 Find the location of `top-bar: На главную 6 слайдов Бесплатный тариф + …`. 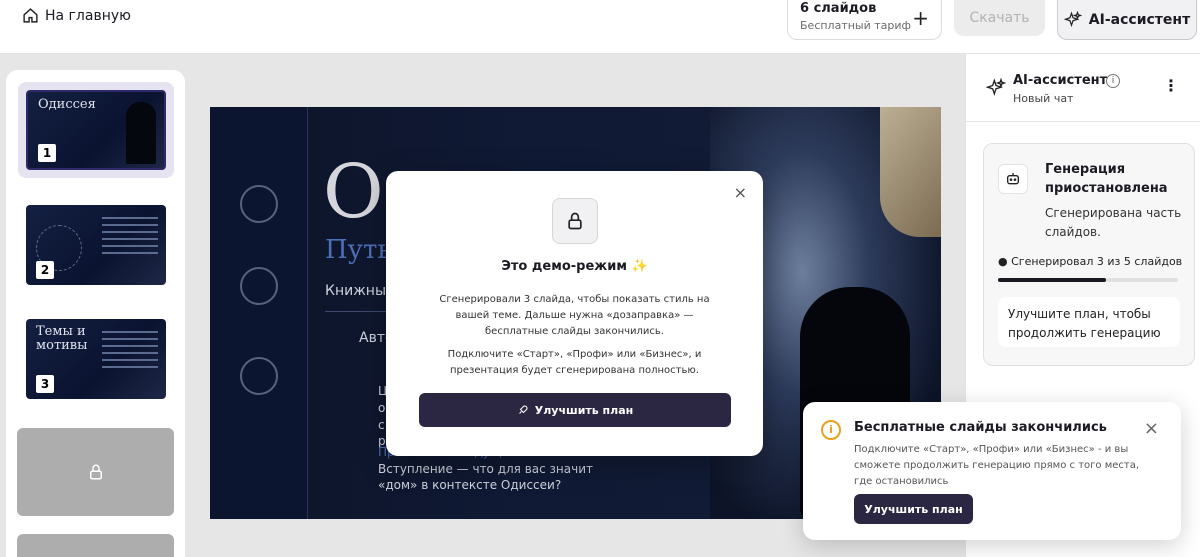

top-bar: На главную 6 слайдов Бесплатный тариф + … is located at coordinates (600, 27).